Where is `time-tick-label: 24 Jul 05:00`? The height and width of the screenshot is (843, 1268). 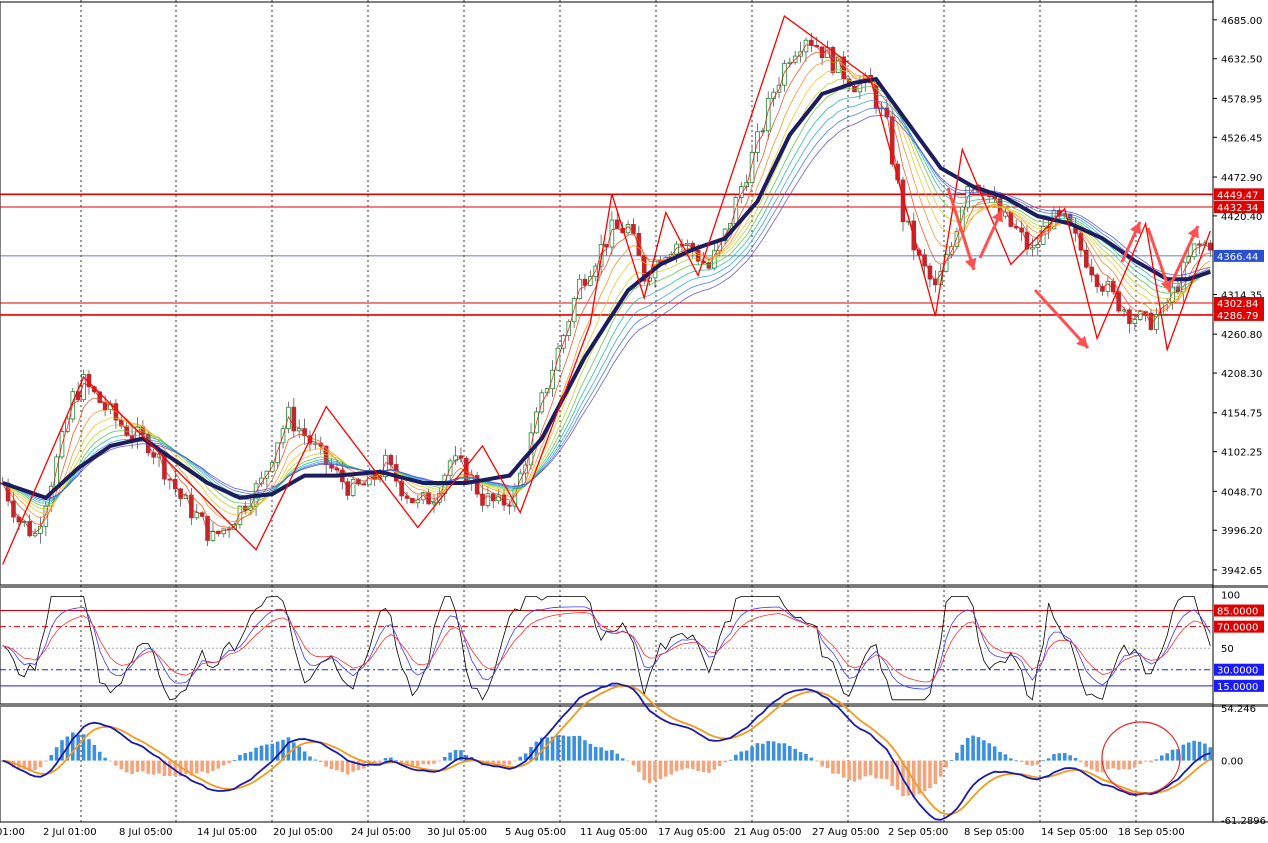
time-tick-label: 24 Jul 05:00 is located at coordinates (381, 832).